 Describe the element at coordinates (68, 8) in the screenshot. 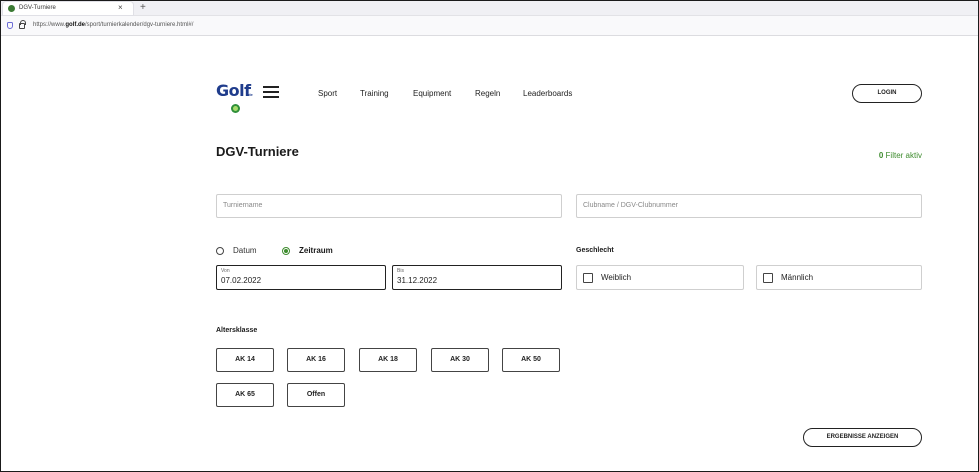

I see `browser-tab: DGV-Turniere ×` at that location.